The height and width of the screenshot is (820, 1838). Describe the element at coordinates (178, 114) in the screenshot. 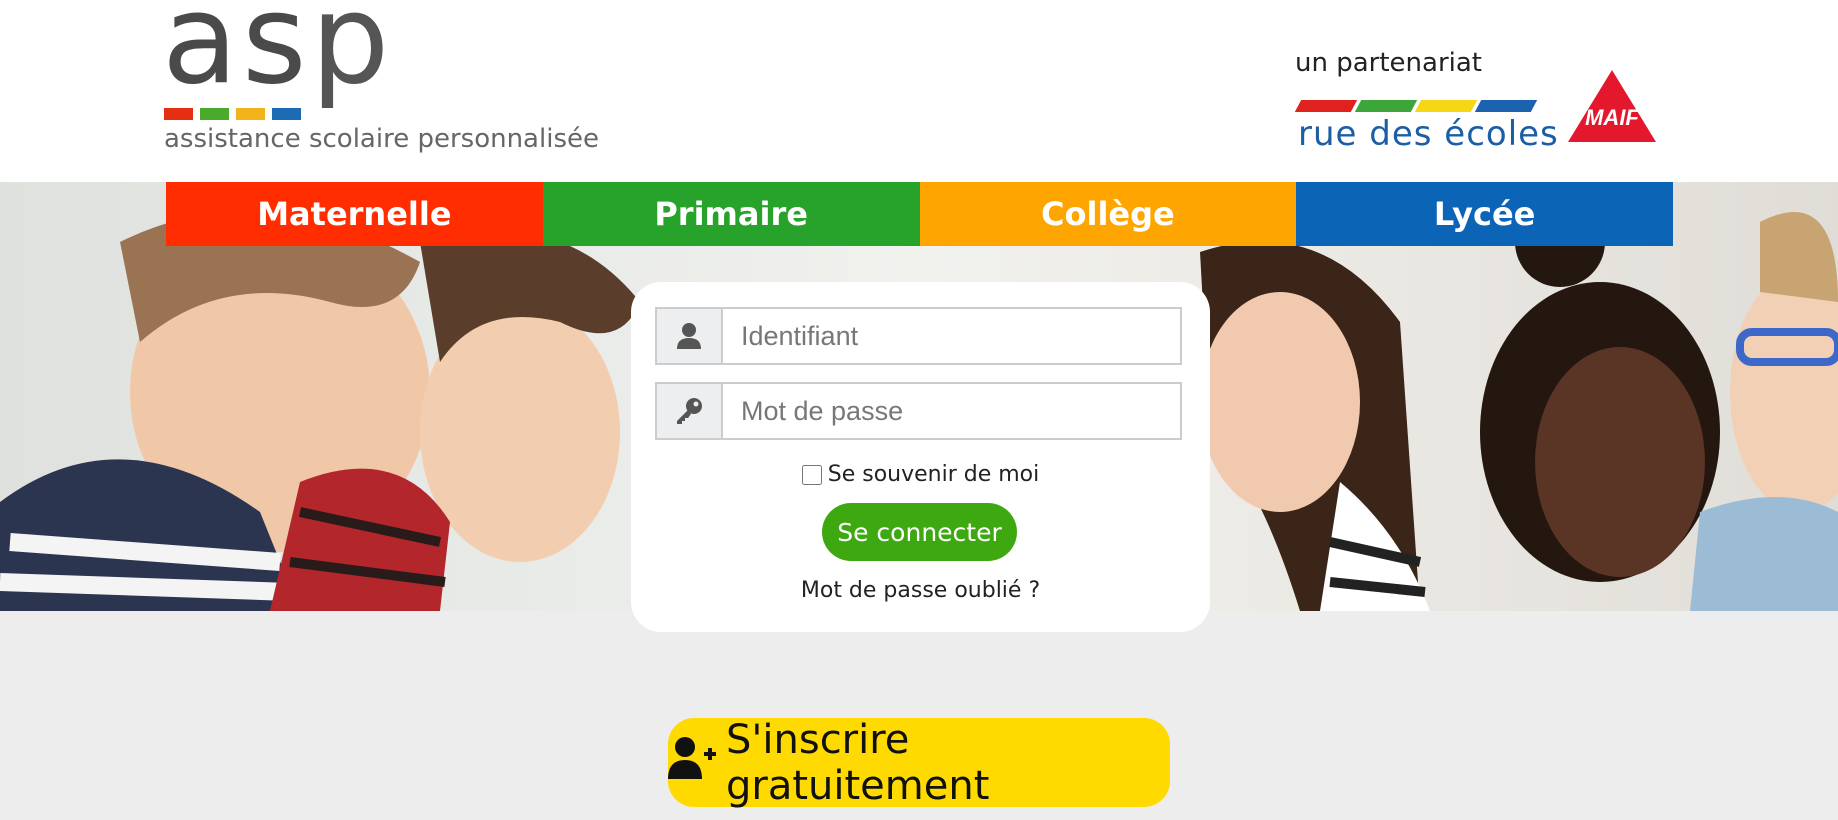

I see `logo-bar-red` at that location.